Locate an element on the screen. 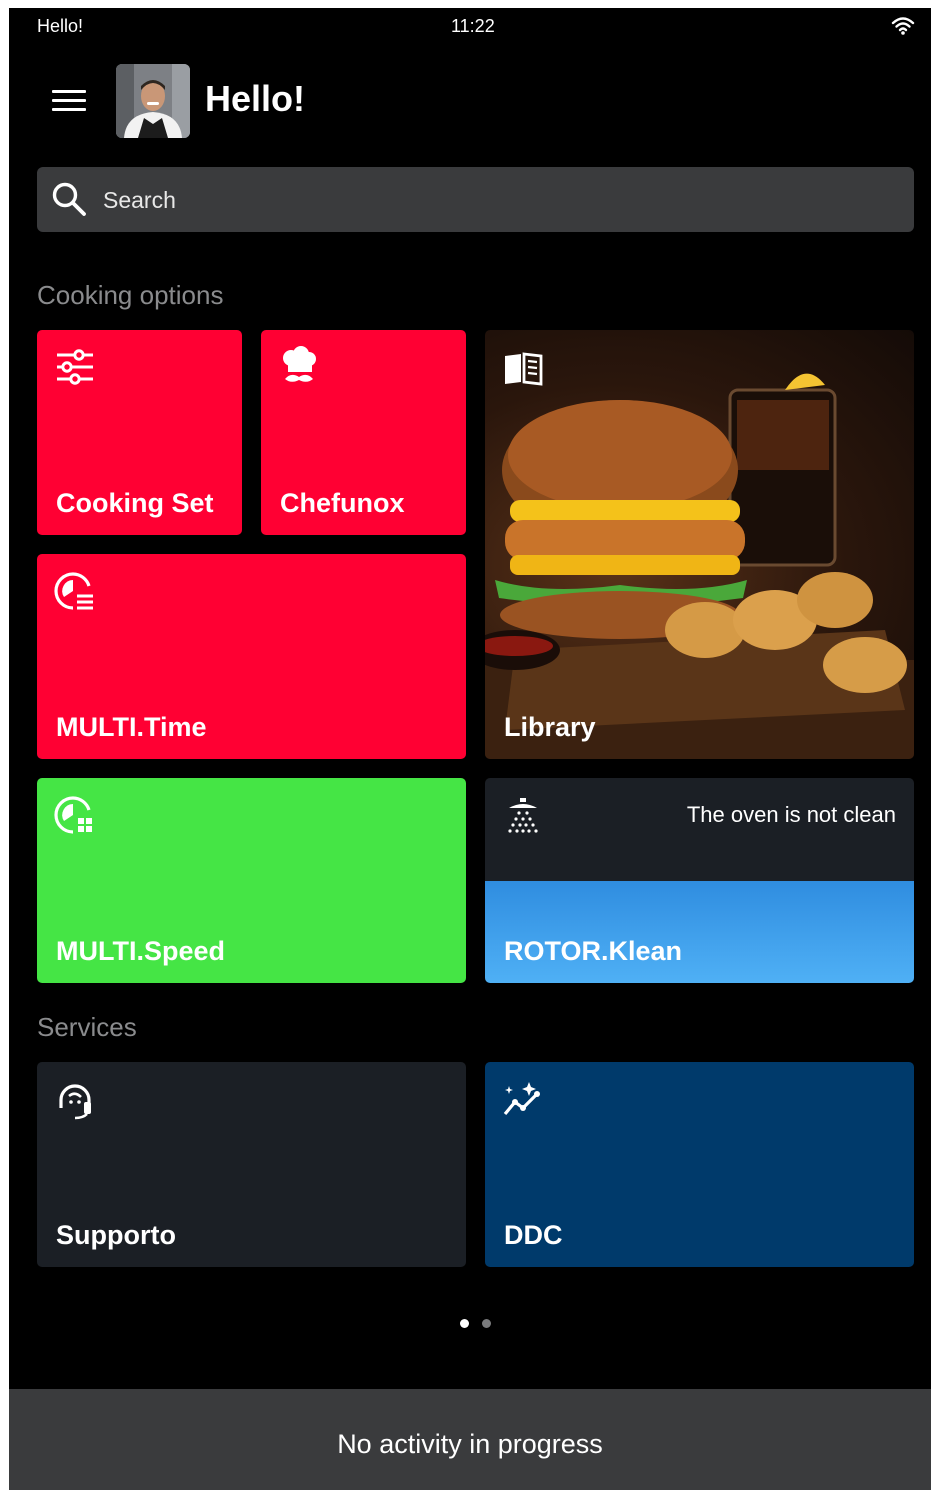 The width and height of the screenshot is (931, 1490). activity-footer: No activity in progress is located at coordinates (470, 1439).